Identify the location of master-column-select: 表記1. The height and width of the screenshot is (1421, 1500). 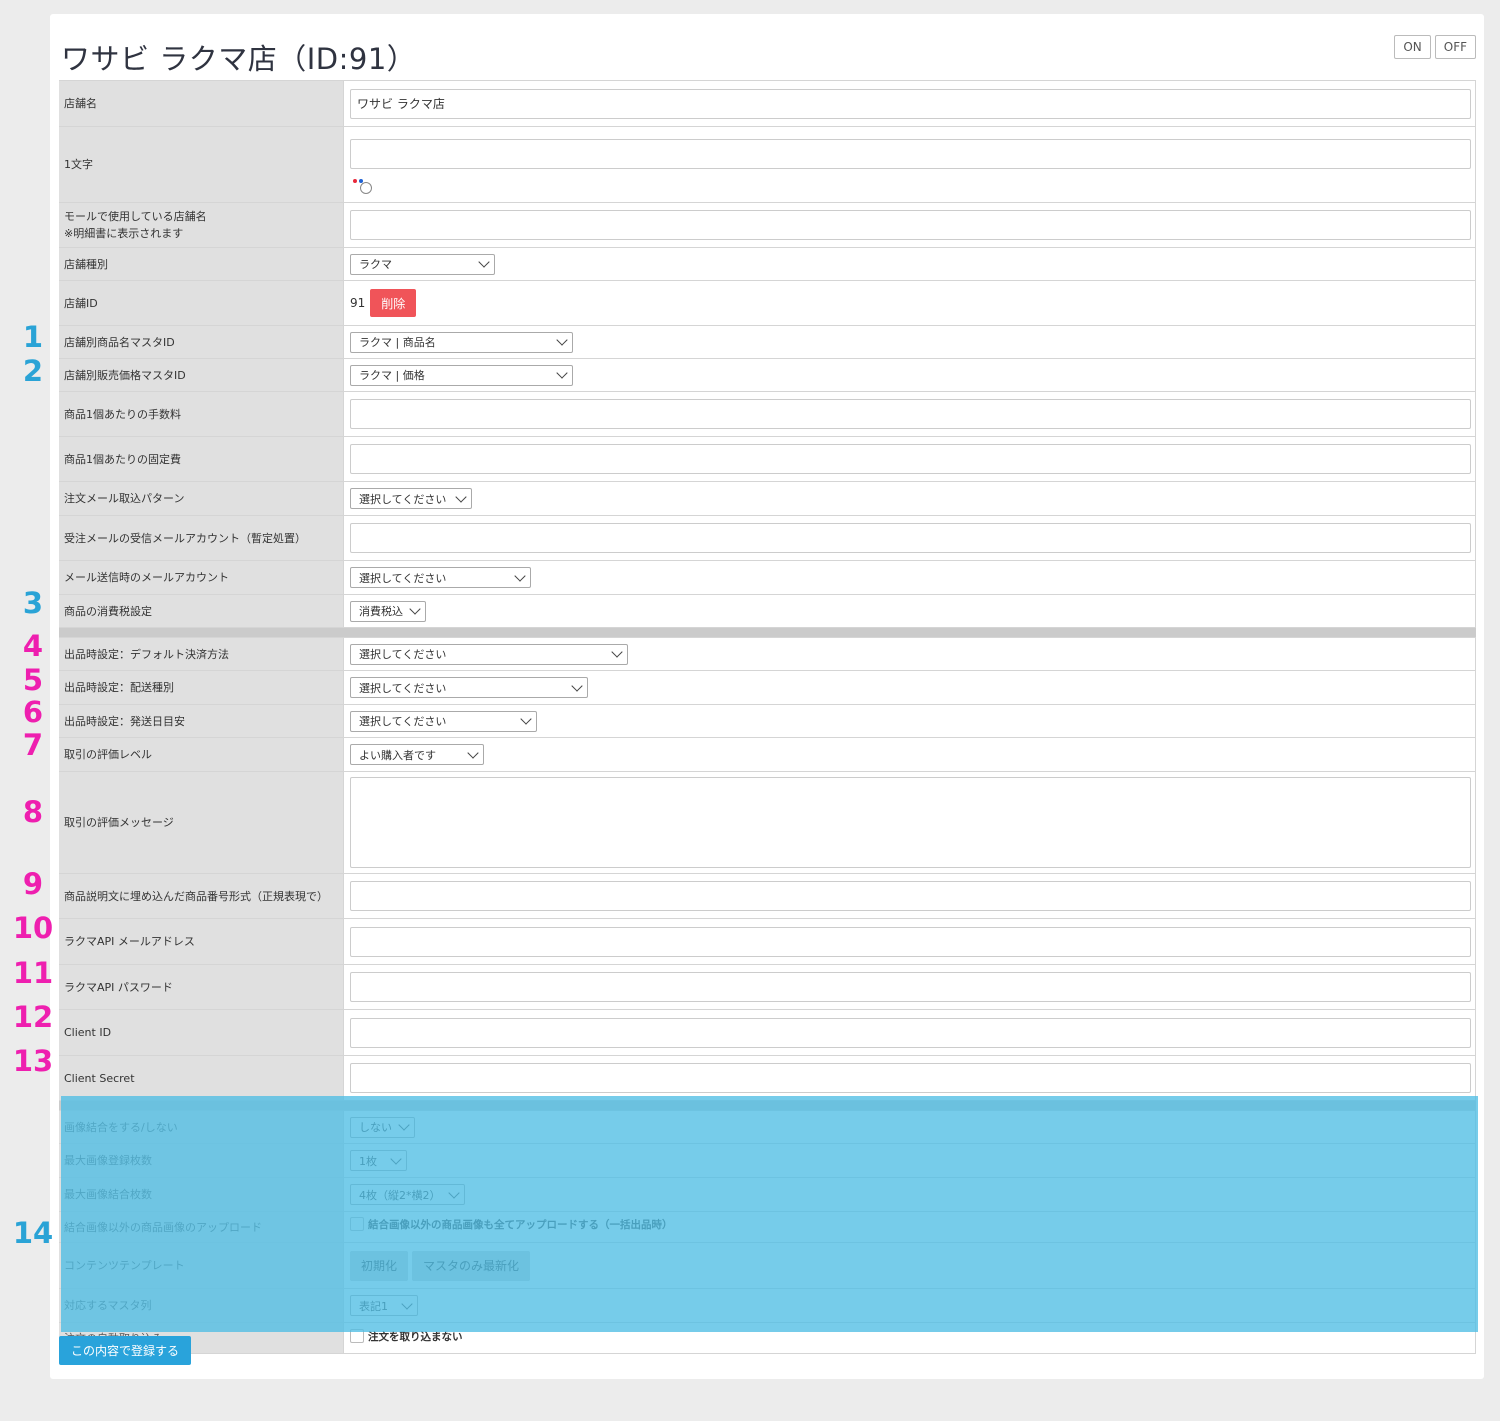
(384, 1305).